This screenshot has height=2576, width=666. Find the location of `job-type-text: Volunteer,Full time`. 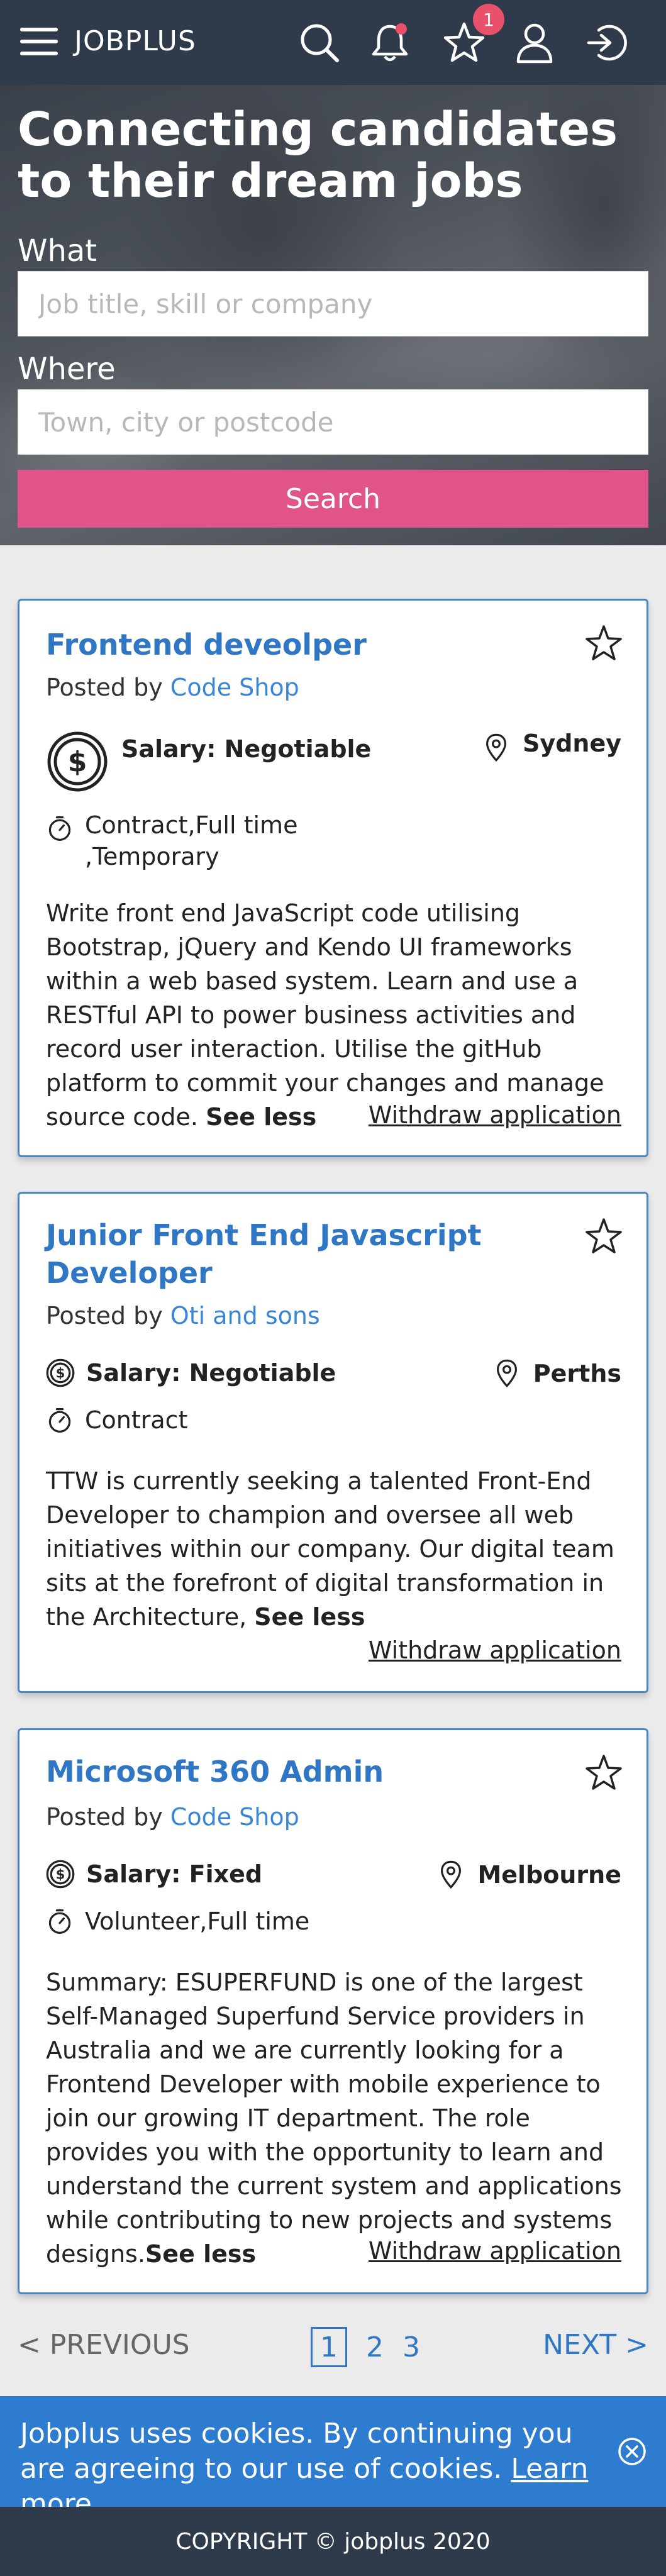

job-type-text: Volunteer,Full time is located at coordinates (197, 1921).